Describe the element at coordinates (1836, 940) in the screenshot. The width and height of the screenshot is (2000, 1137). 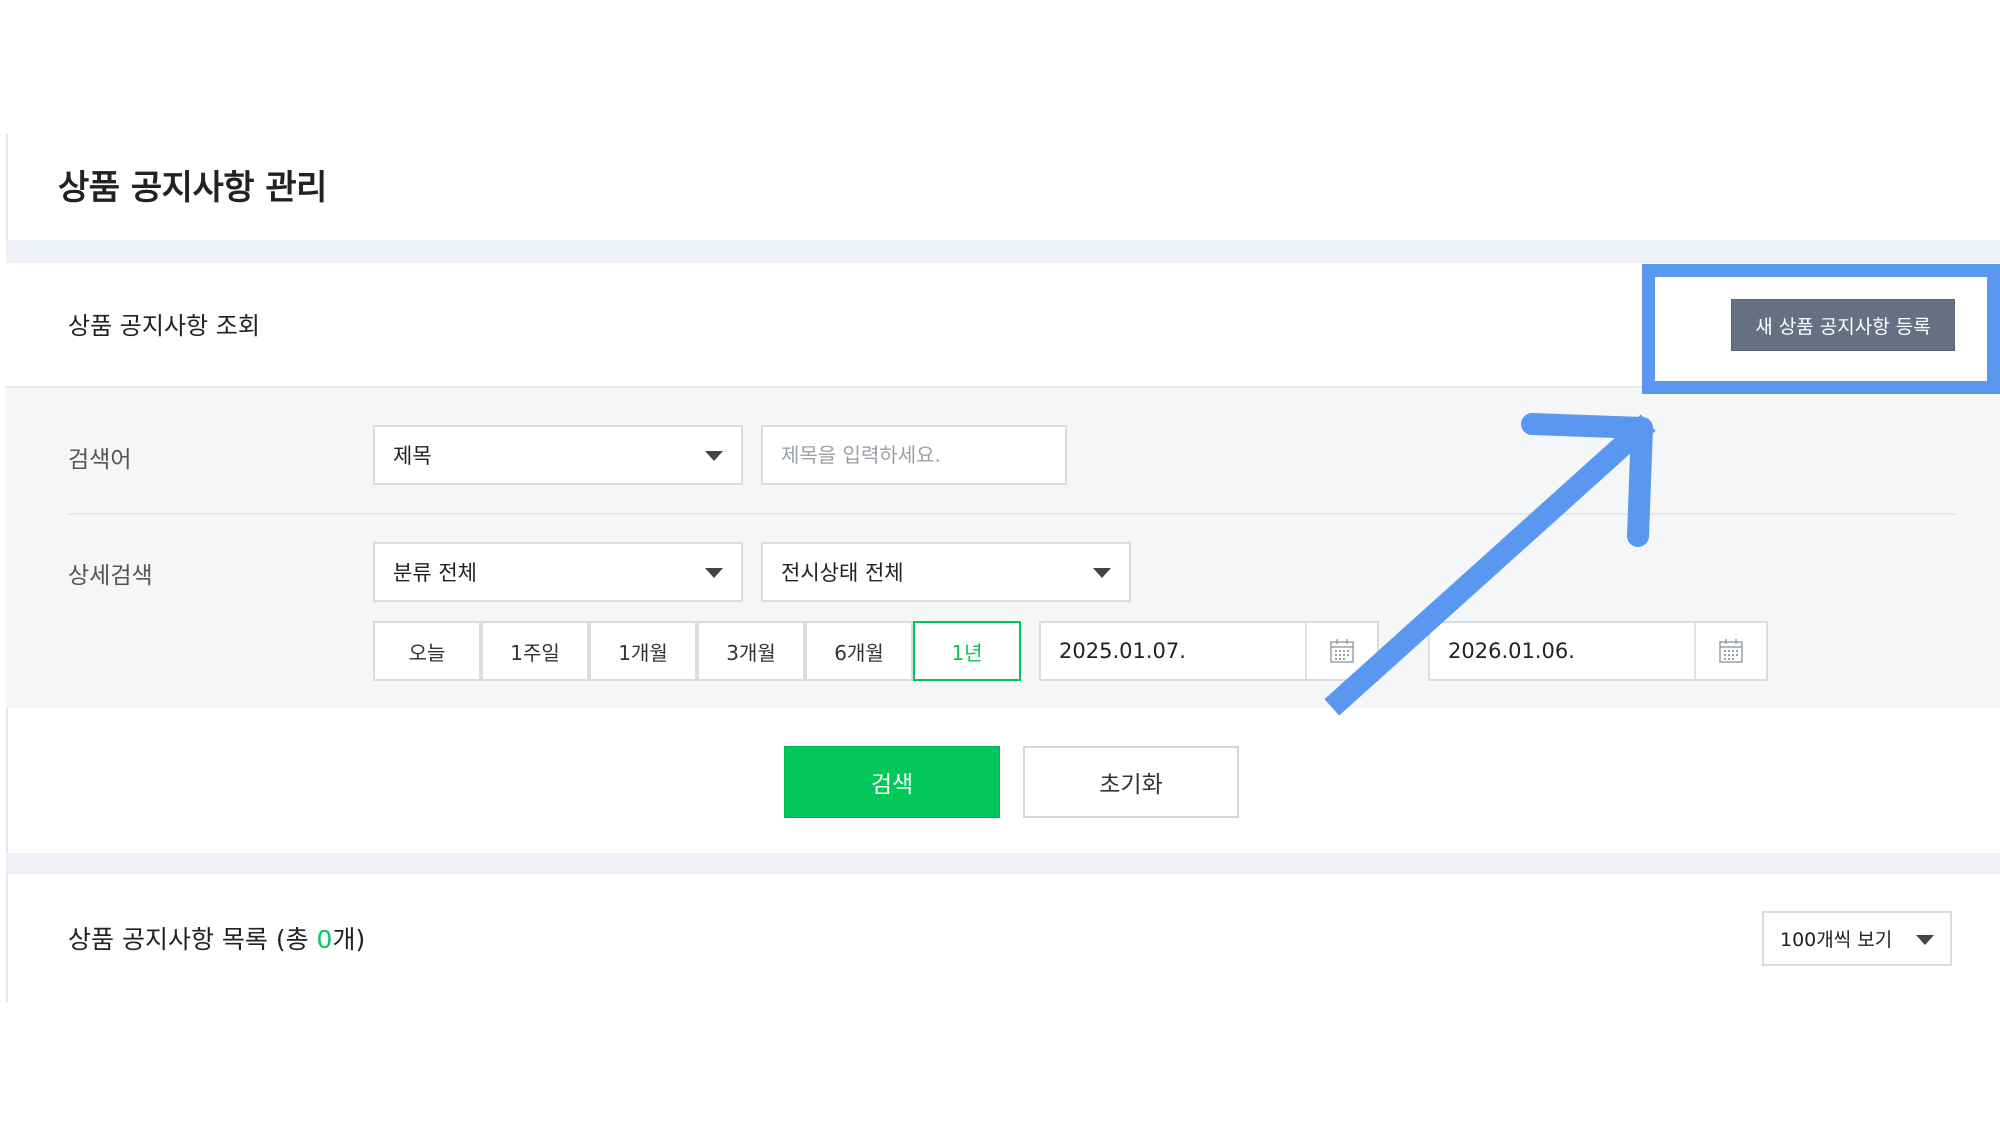
I see `page-size-value: 100개씩 보기` at that location.